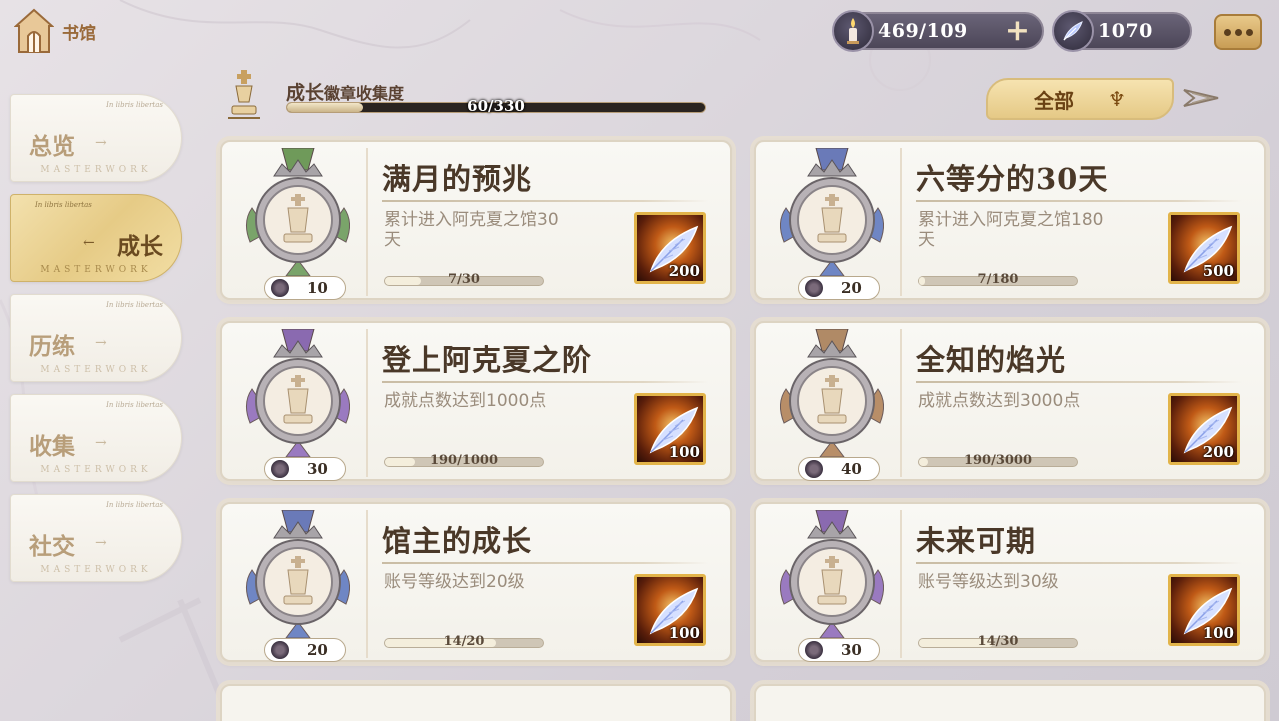  I want to click on achievement-card: 30 未来可期 账号等级达到30级 14/30 100, so click(1010, 582).